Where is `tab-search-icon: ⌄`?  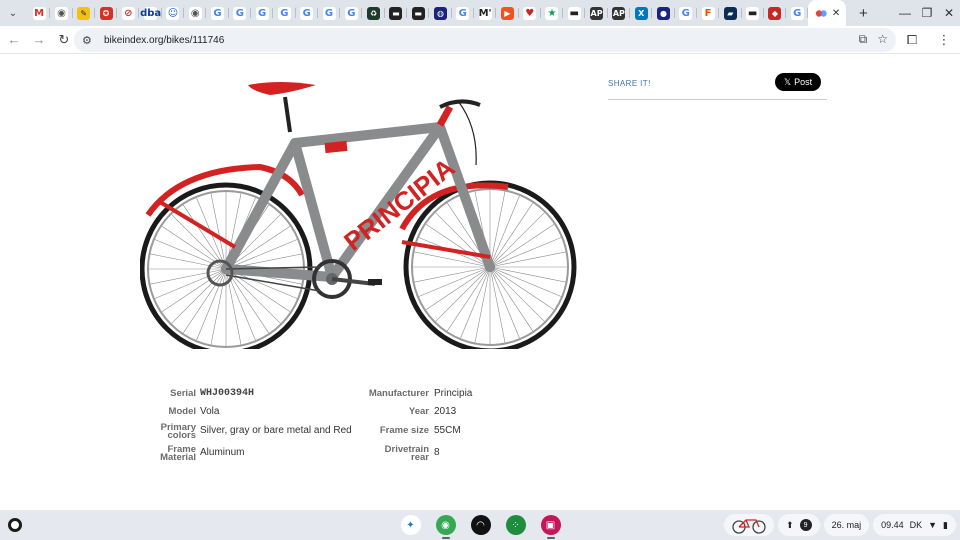 tab-search-icon: ⌄ is located at coordinates (13, 13).